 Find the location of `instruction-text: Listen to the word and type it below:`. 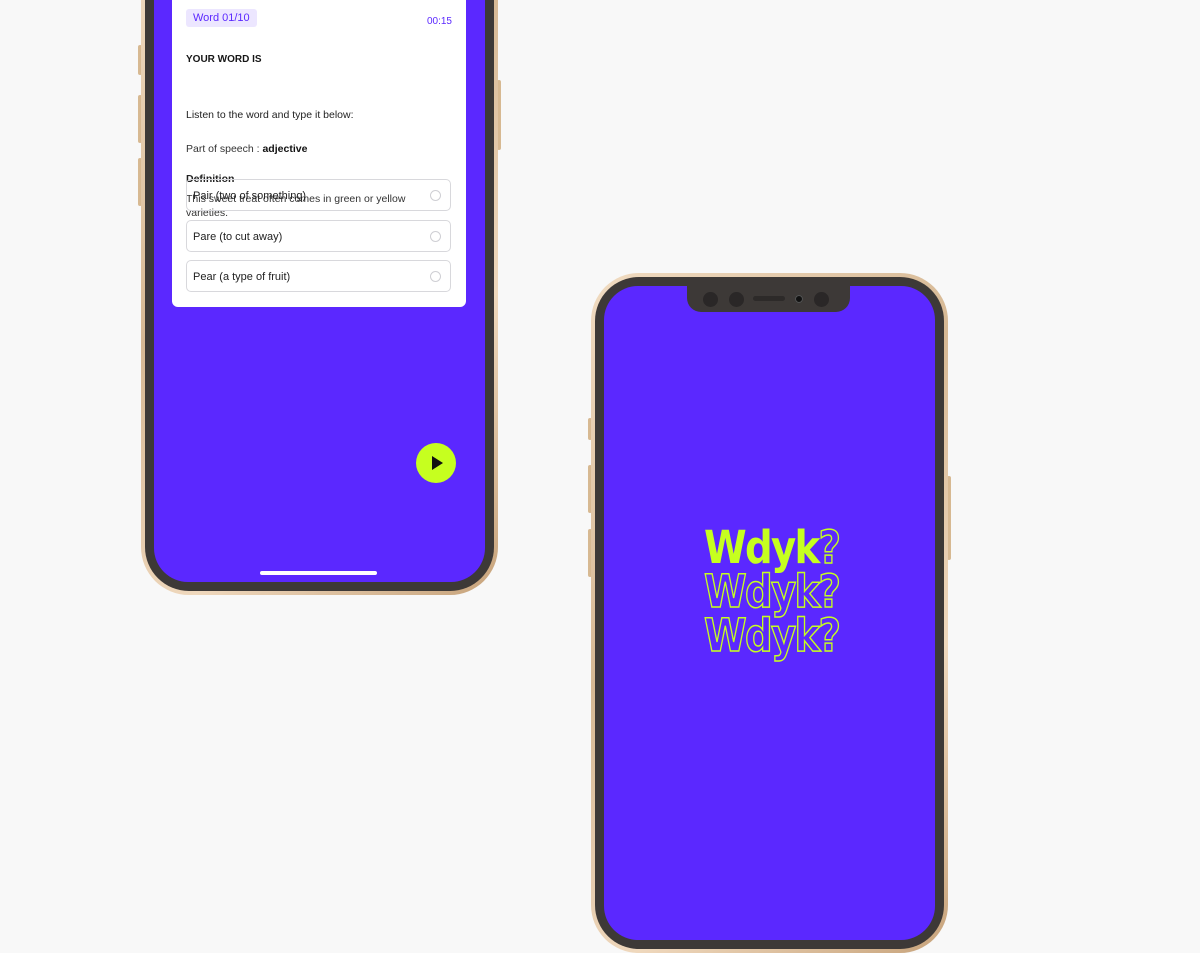

instruction-text: Listen to the word and type it below: is located at coordinates (270, 115).